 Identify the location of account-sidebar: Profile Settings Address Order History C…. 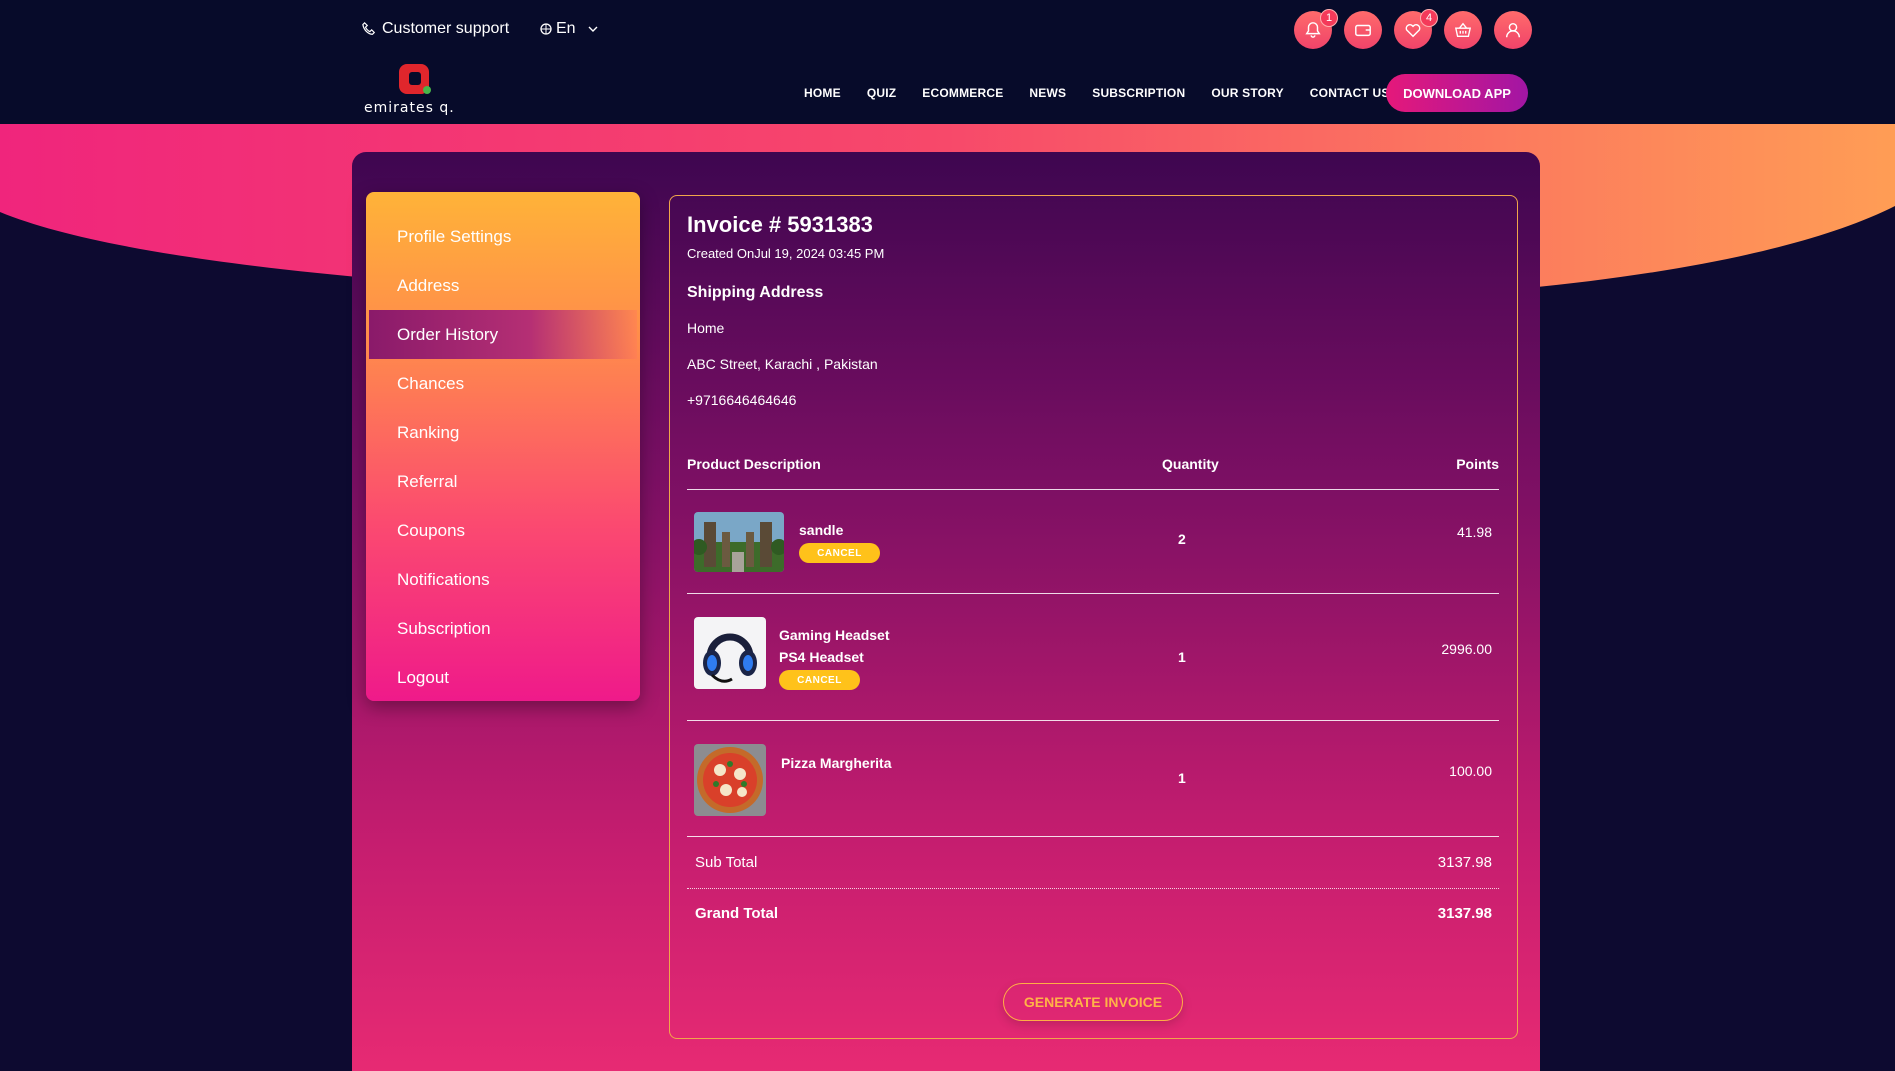
(503, 446).